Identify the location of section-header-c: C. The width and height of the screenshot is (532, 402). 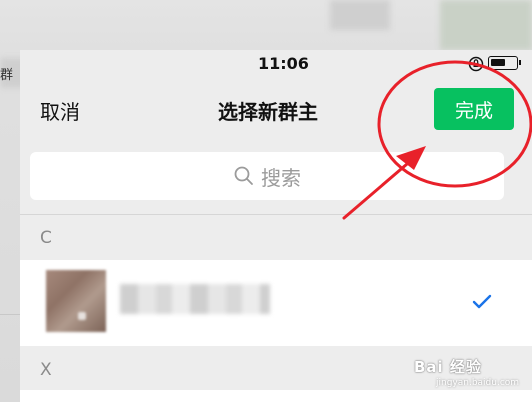
(46, 238).